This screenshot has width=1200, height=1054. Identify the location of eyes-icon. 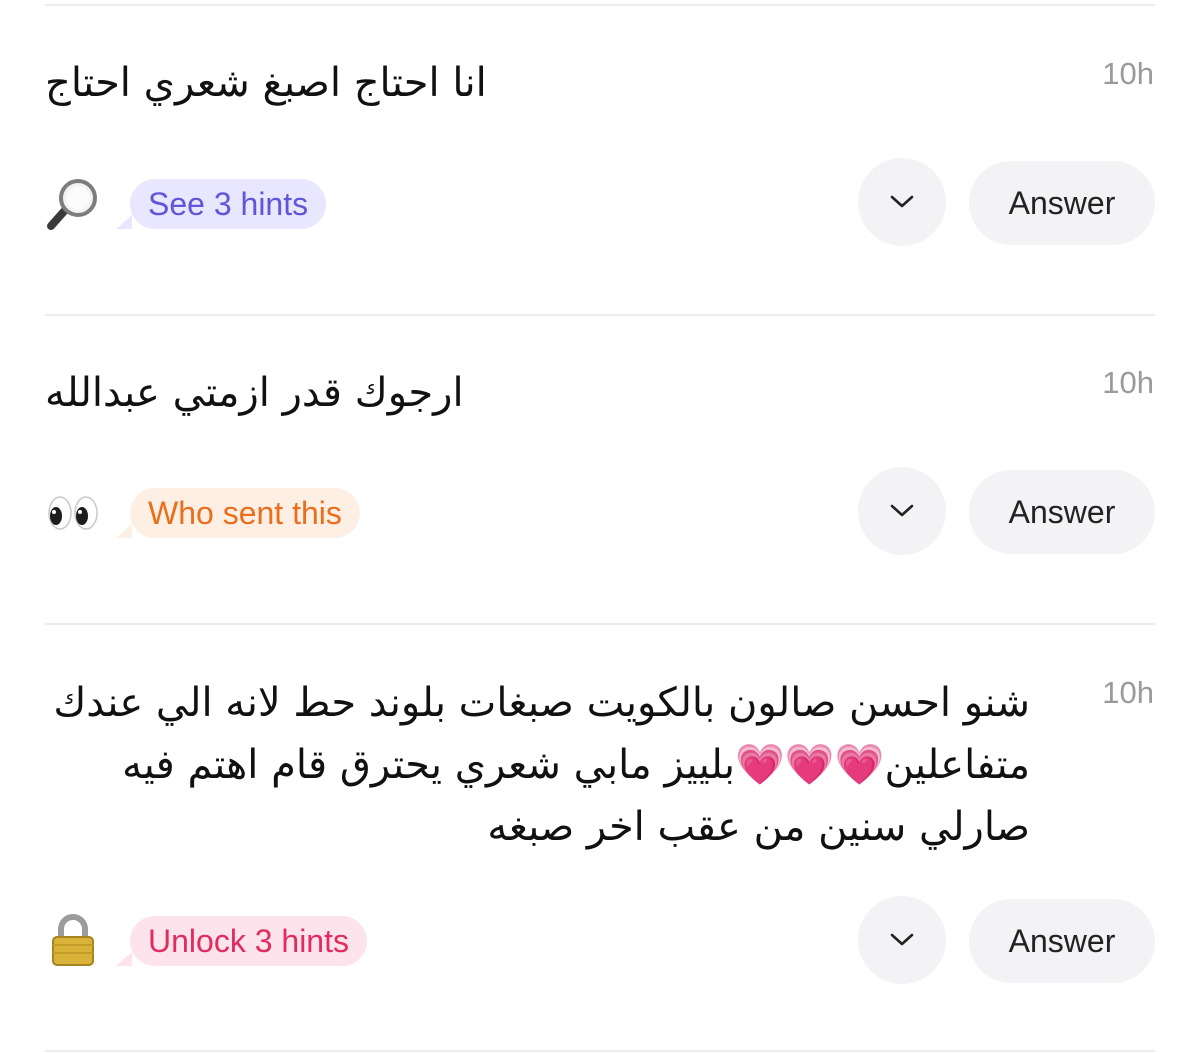
(73, 513).